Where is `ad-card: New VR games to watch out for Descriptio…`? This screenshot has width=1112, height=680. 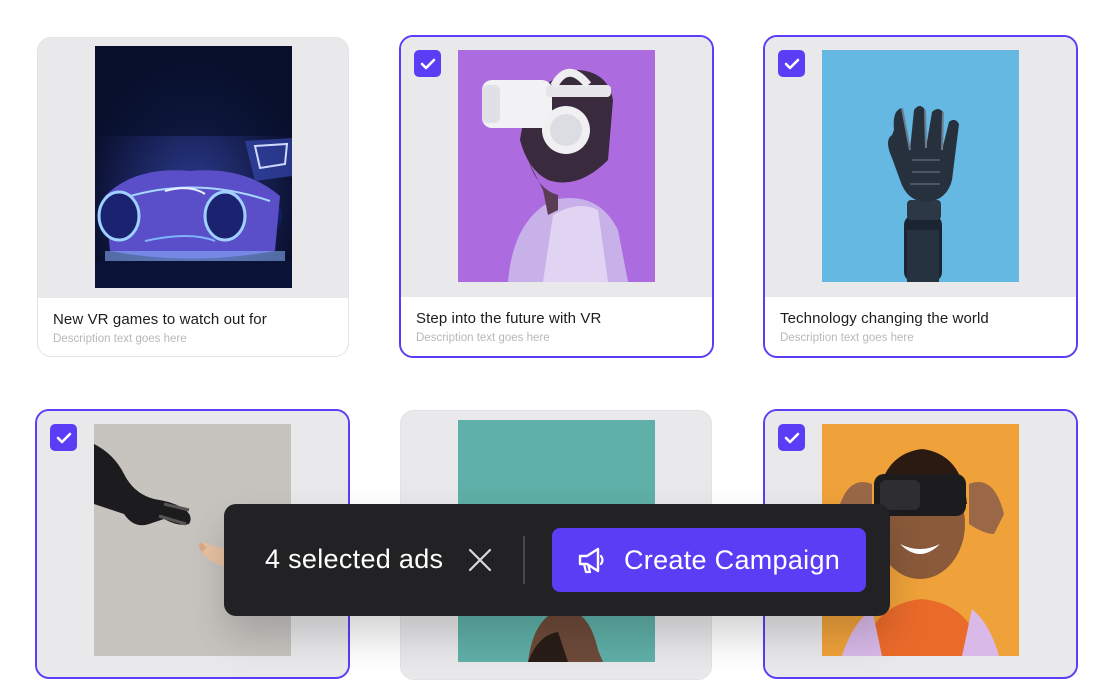
ad-card: New VR games to watch out for Descriptio… is located at coordinates (193, 197).